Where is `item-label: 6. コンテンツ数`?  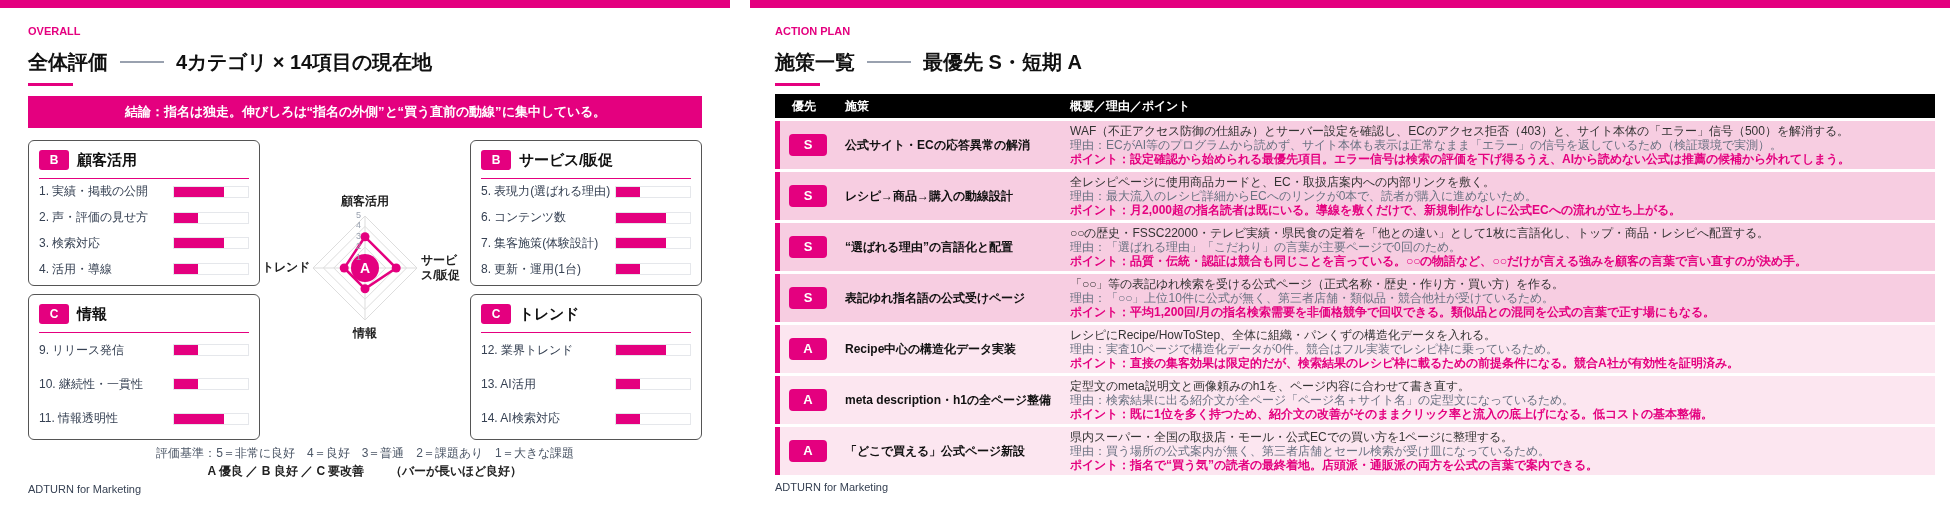 item-label: 6. コンテンツ数 is located at coordinates (524, 218).